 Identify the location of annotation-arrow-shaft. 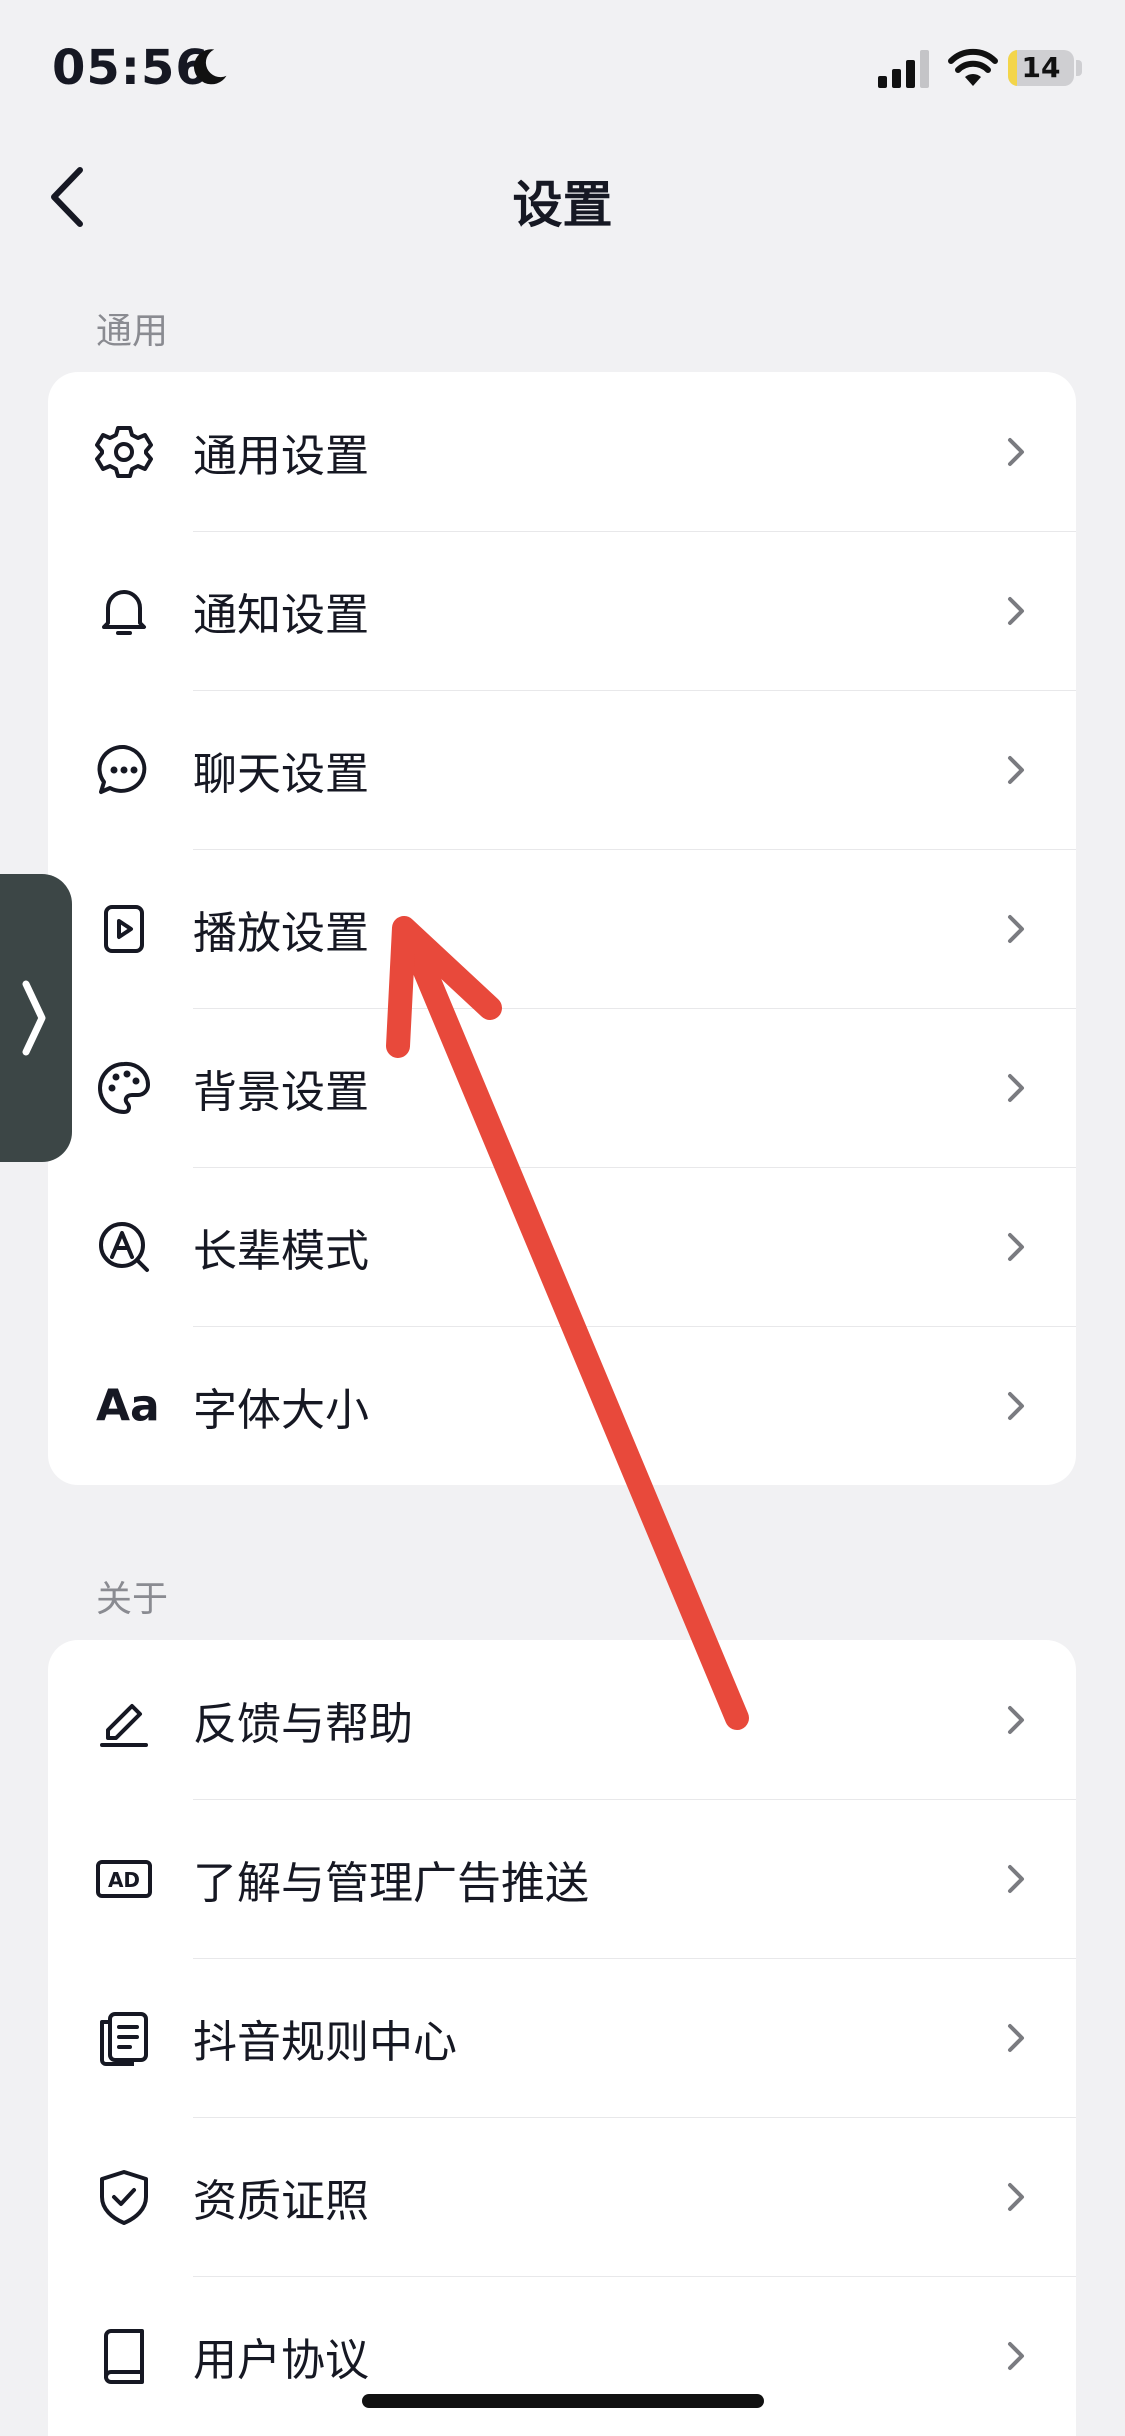
(574, 1329).